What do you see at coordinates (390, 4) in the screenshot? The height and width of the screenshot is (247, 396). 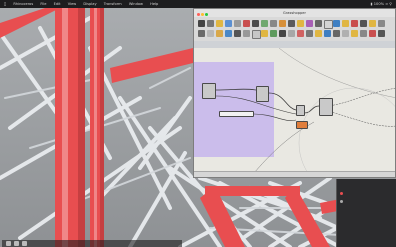 I see `search-icon: ⚲` at bounding box center [390, 4].